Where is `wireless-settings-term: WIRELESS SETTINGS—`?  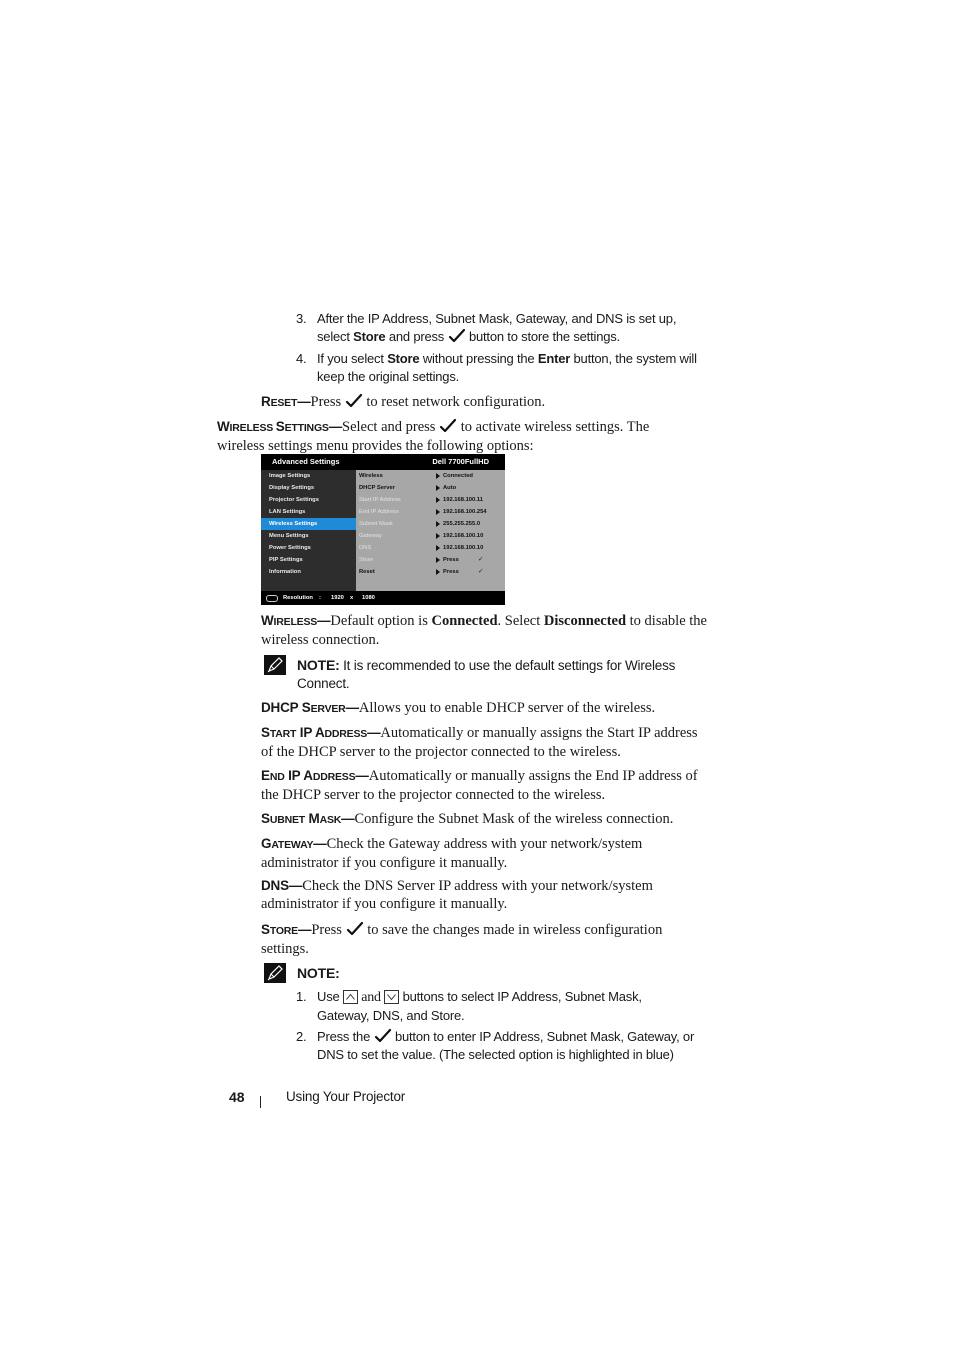 wireless-settings-term: WIRELESS SETTINGS— is located at coordinates (280, 426).